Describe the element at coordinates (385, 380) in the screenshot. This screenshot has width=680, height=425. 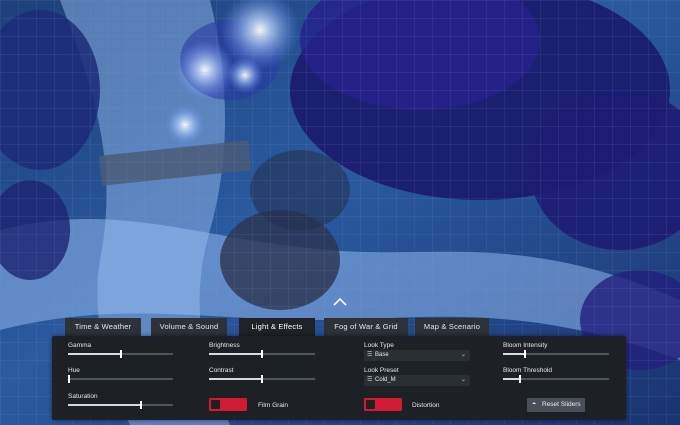
I see `look-preset-value: Cold_M` at that location.